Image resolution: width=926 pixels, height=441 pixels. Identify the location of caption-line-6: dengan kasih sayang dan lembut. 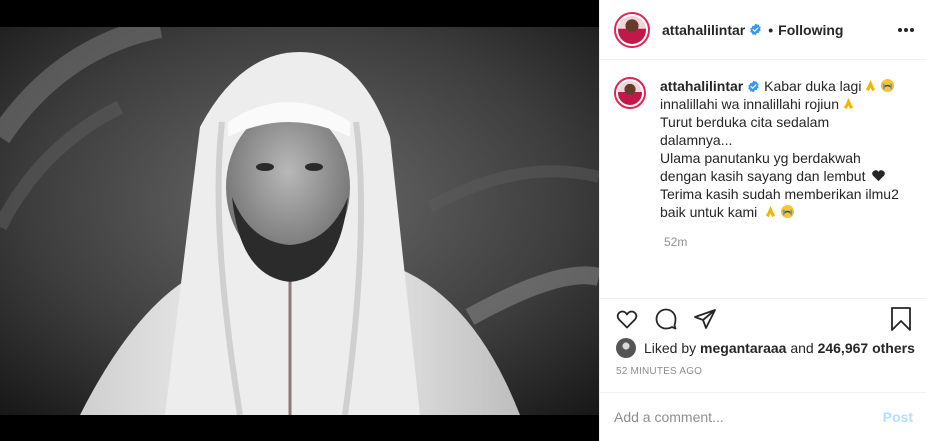
(782, 176).